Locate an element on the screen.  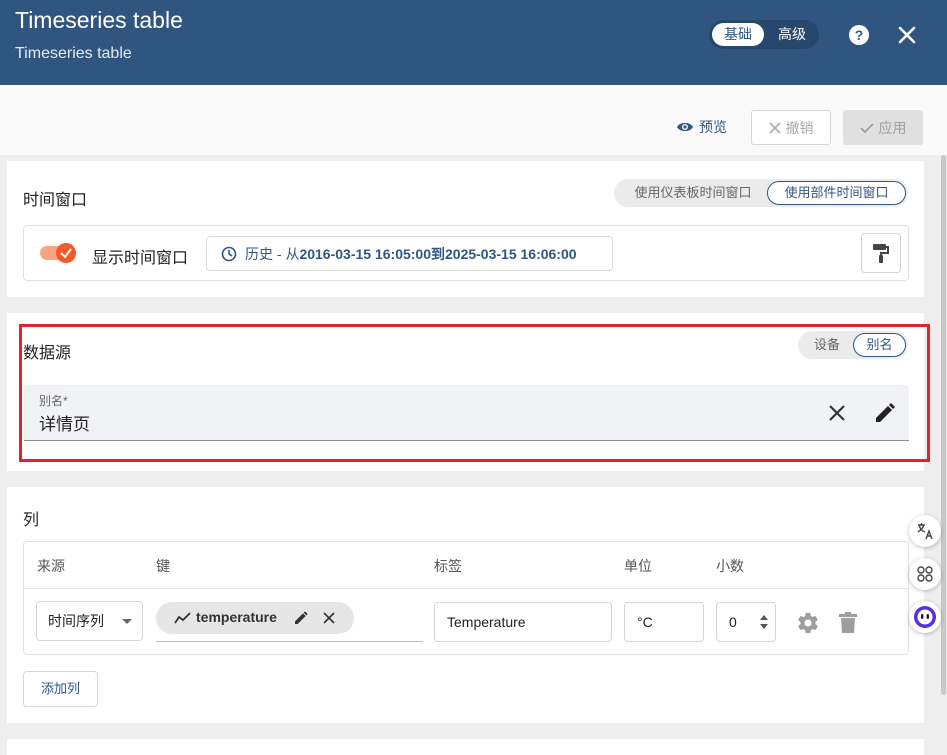
unit-input: °C is located at coordinates (664, 622).